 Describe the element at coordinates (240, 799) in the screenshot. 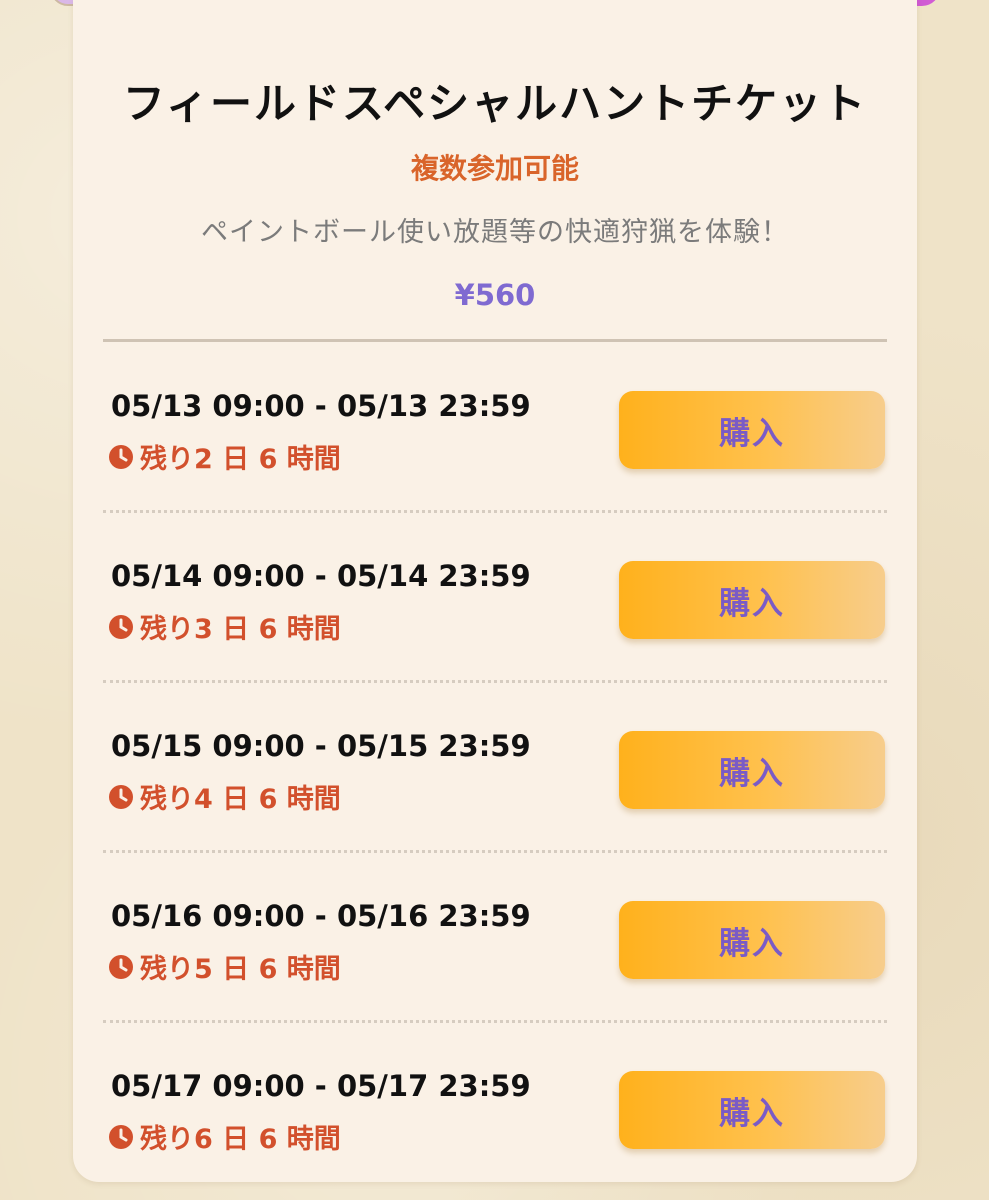

I see `slot-remaining-label: 残り4 日 6 時間` at that location.